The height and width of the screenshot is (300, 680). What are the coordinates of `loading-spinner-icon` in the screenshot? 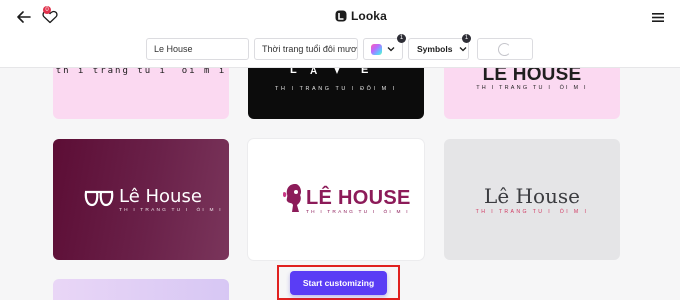 It's located at (504, 49).